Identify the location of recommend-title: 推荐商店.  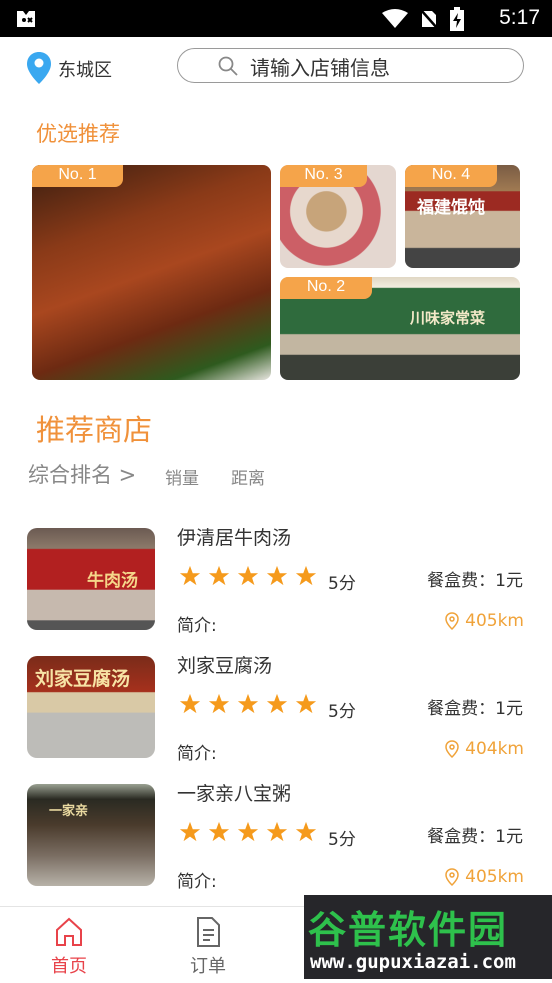
(94, 430).